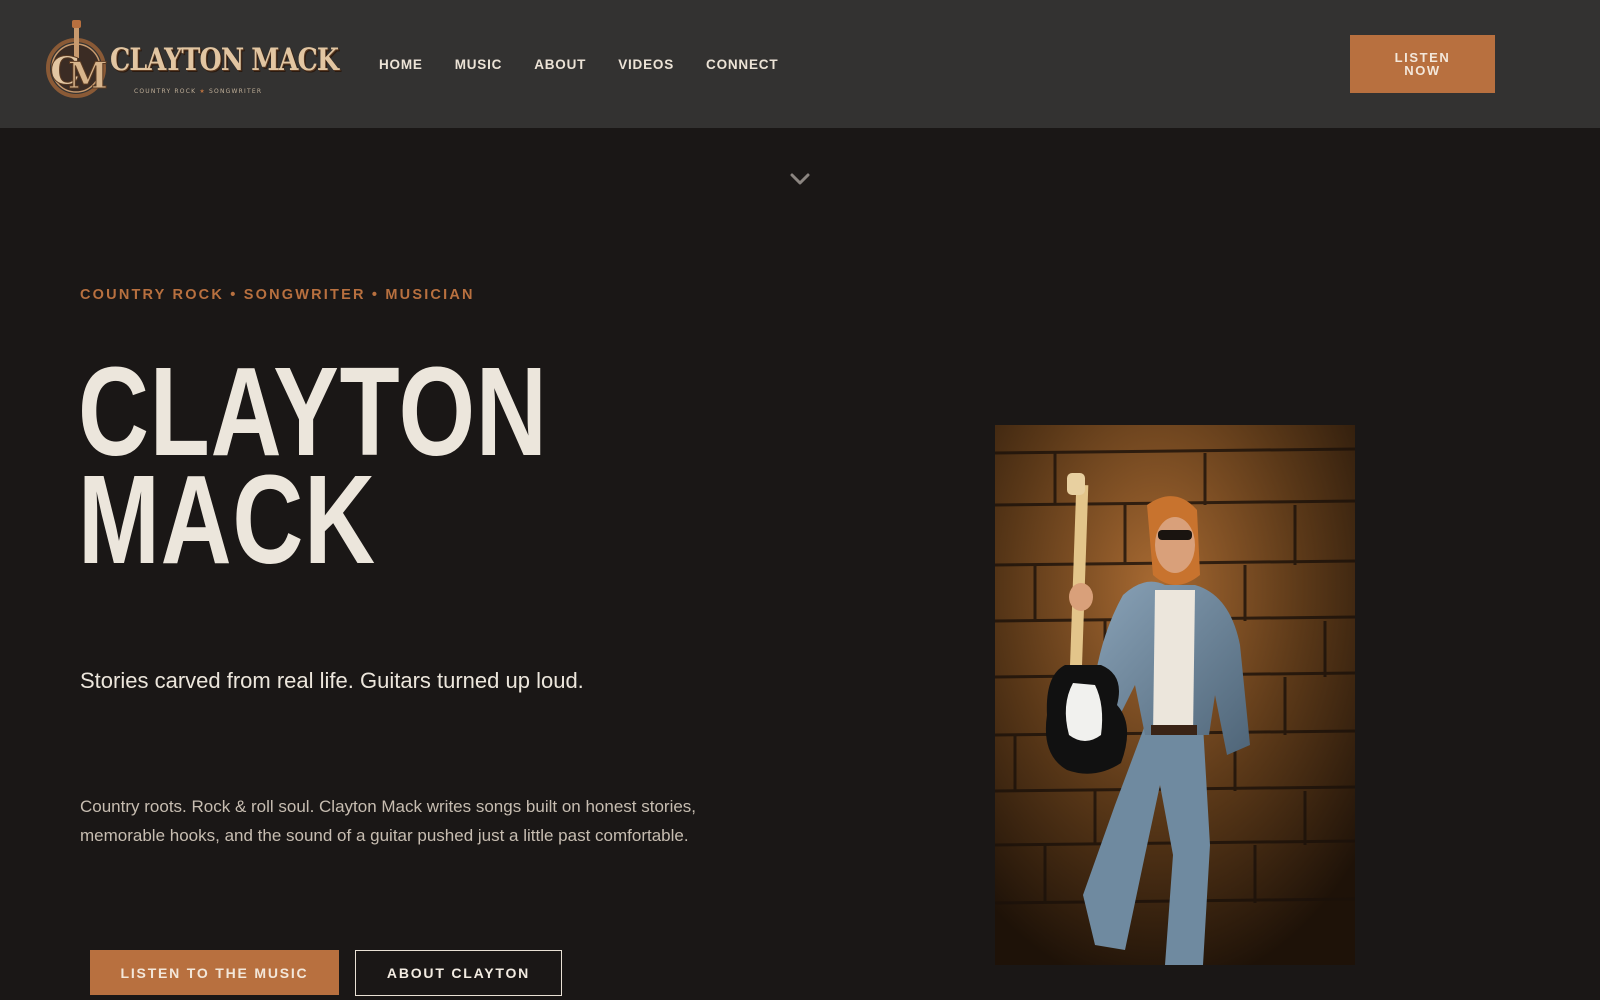  I want to click on nav-videos: VIDEOS, so click(646, 64).